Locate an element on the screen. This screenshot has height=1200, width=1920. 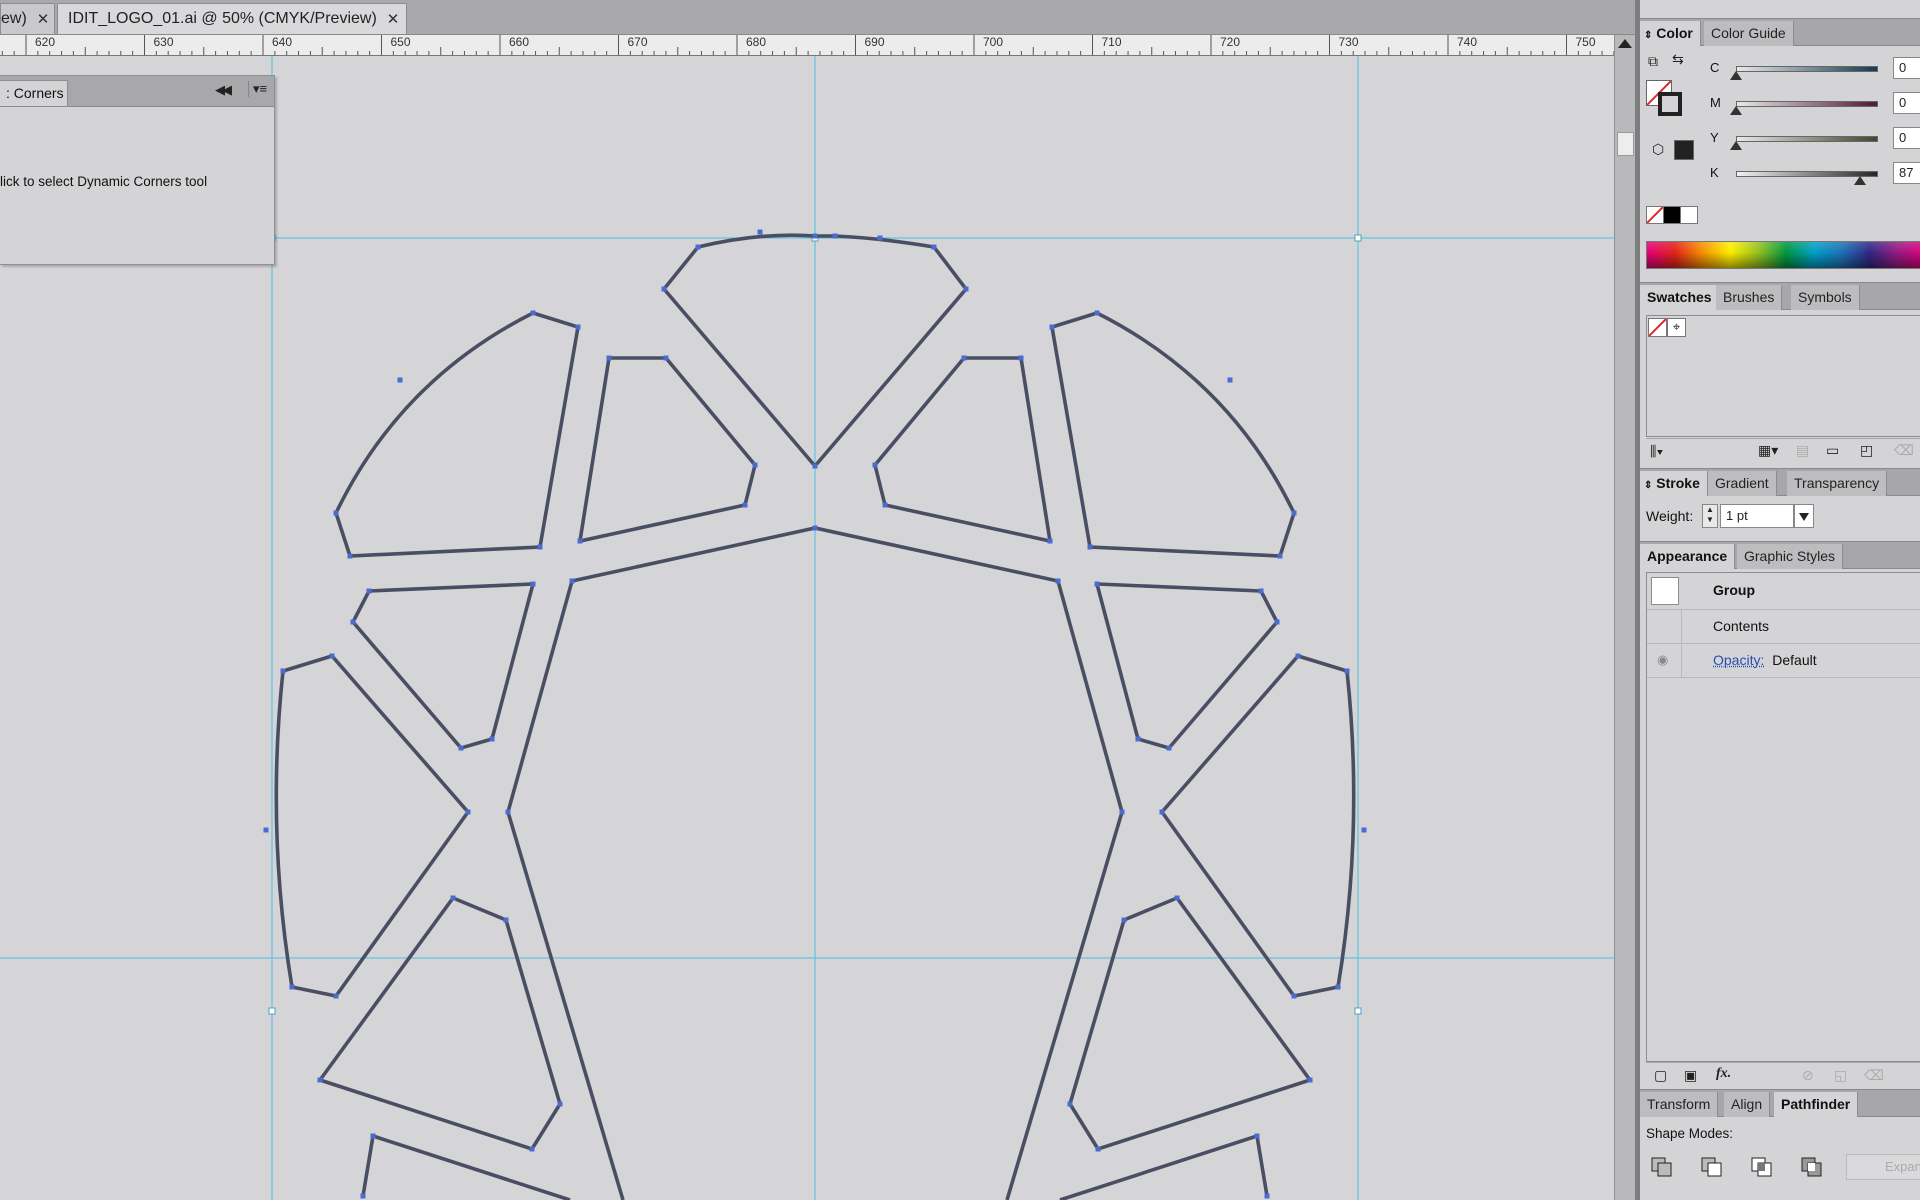
tab-brushes: Brushes is located at coordinates (1749, 297).